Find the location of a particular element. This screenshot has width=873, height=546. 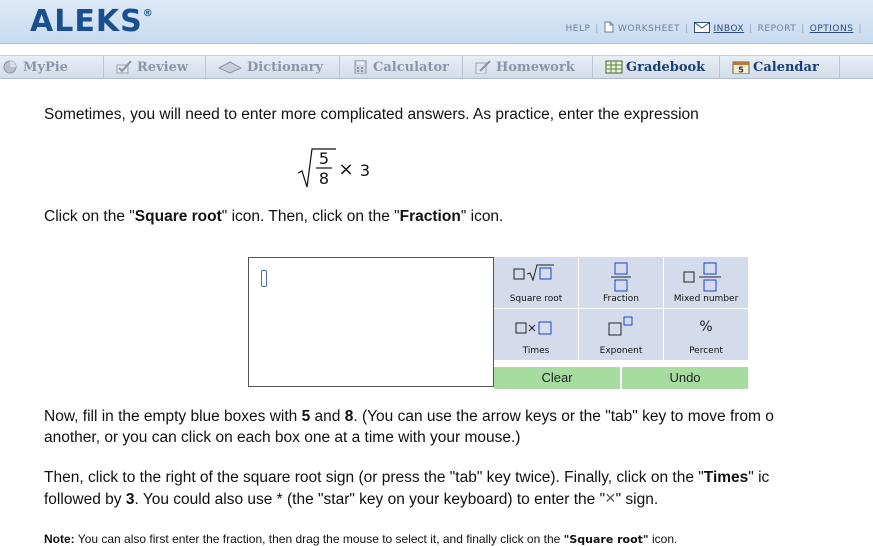

exponent-button: Exponent is located at coordinates (621, 335).